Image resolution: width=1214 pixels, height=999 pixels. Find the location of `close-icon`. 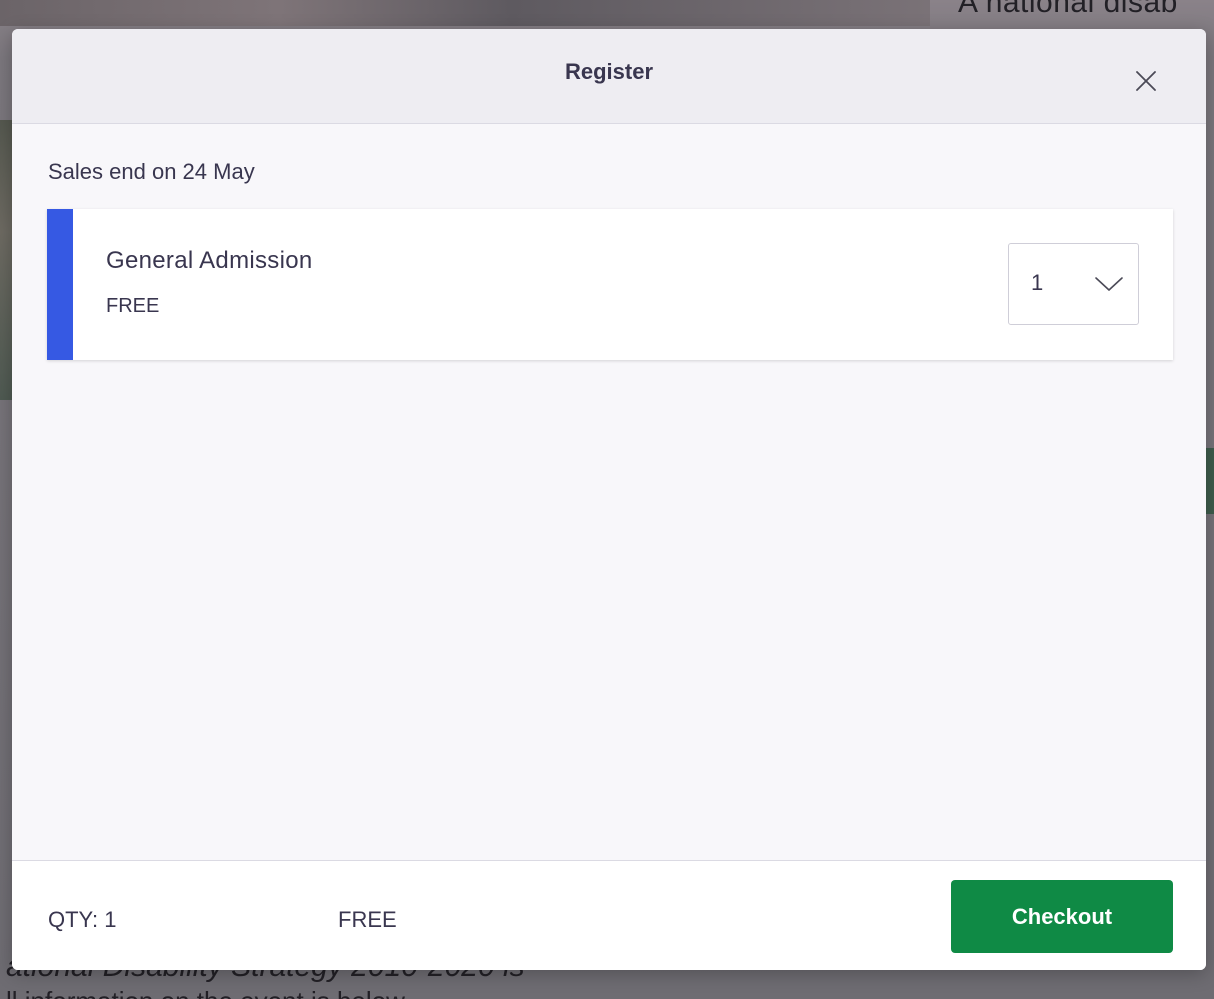

close-icon is located at coordinates (1146, 81).